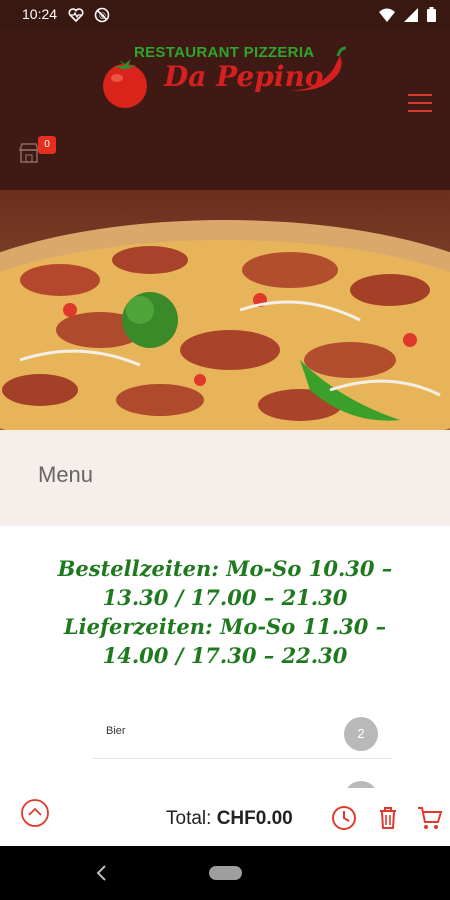  I want to click on system-nav-bar, so click(225, 873).